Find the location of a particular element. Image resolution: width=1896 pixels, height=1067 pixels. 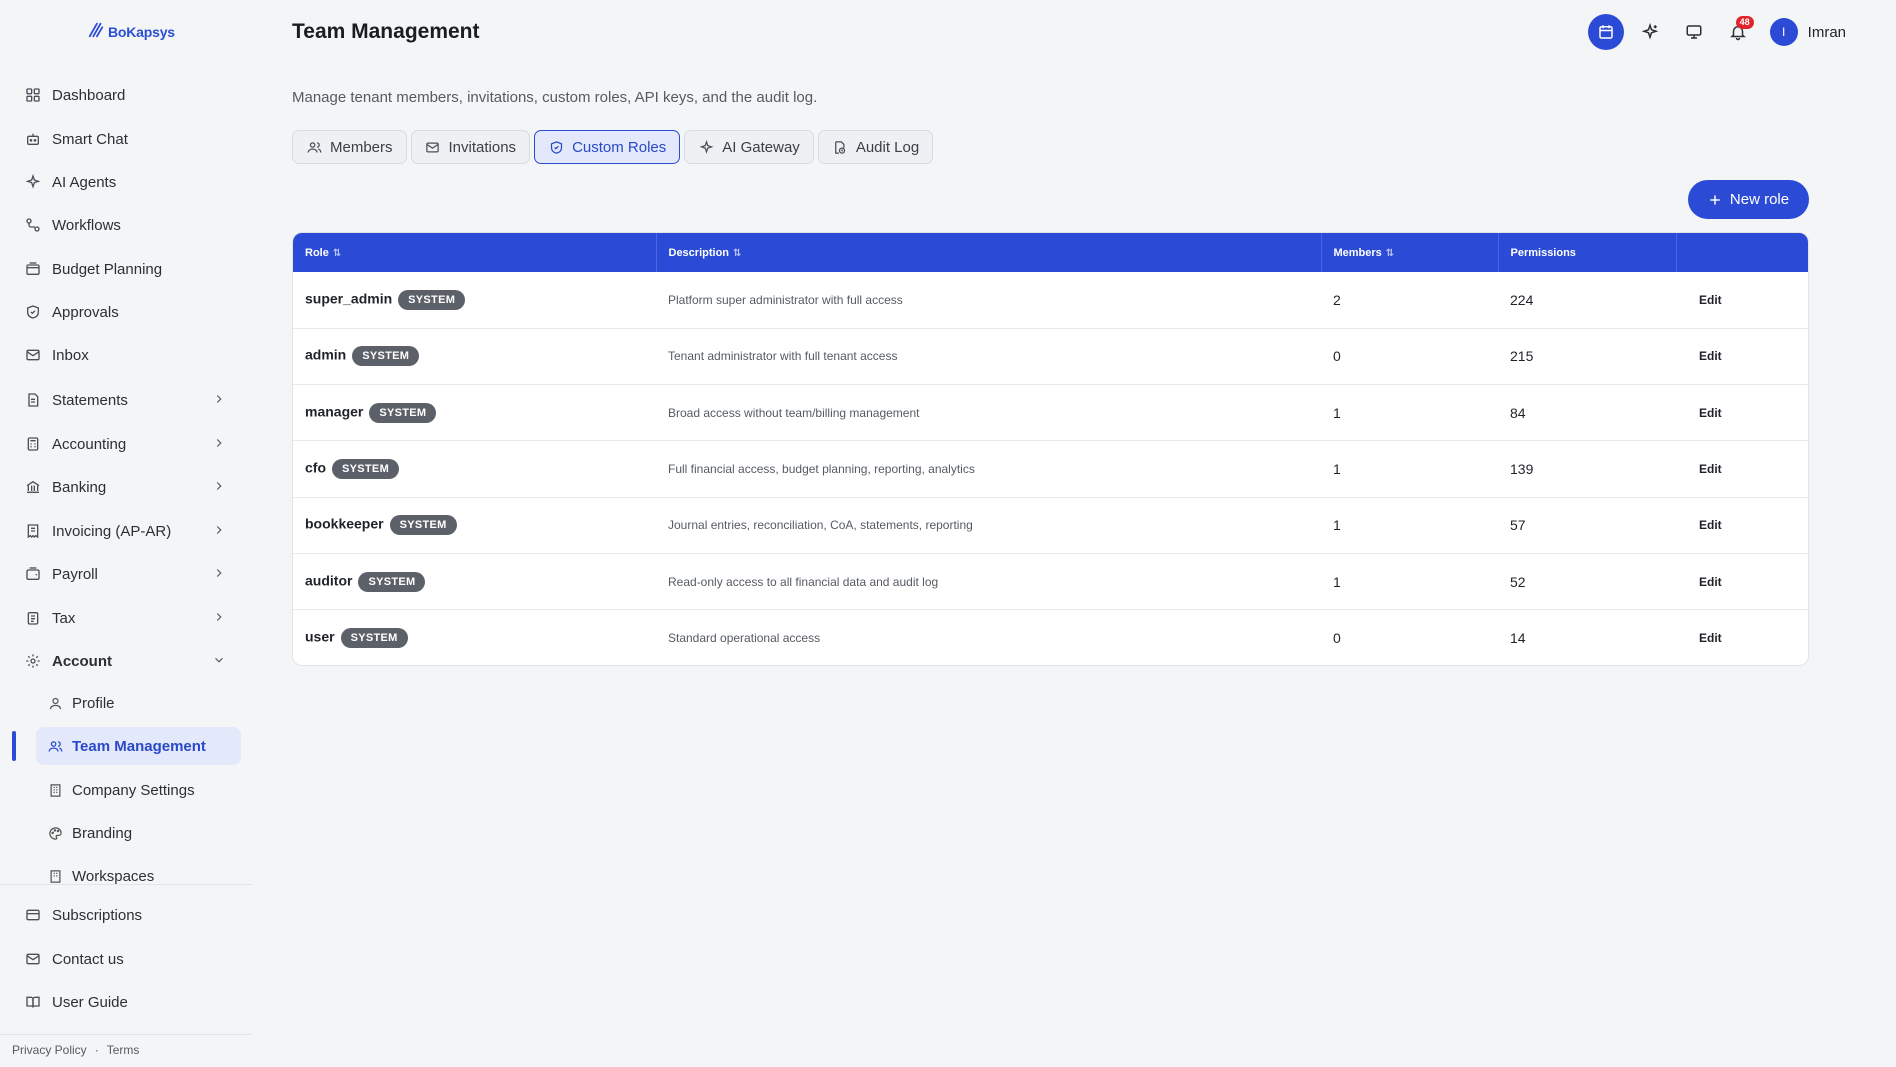

privacy-policy-link: Privacy Policy is located at coordinates (49, 1050).